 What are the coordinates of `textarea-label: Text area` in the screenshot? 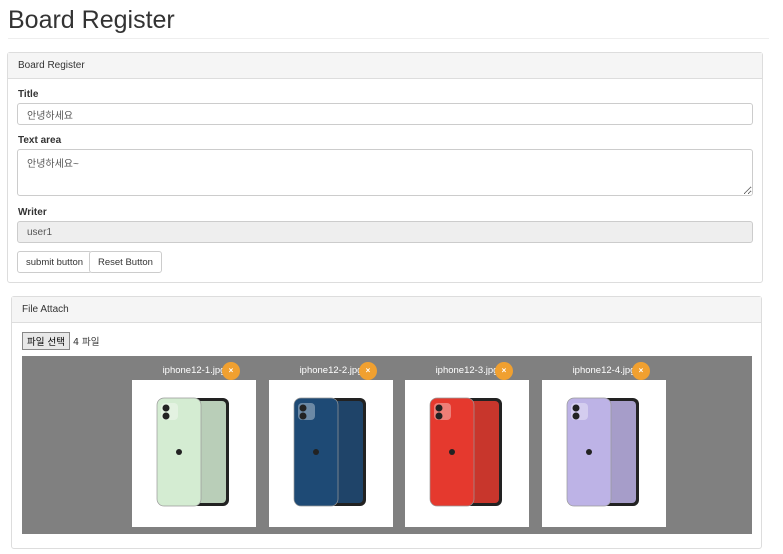 It's located at (40, 140).